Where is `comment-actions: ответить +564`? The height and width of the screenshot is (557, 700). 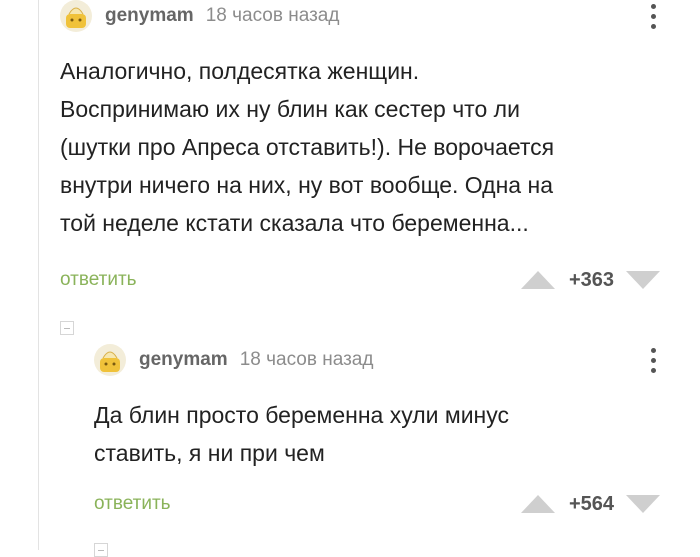 comment-actions: ответить +564 is located at coordinates (377, 504).